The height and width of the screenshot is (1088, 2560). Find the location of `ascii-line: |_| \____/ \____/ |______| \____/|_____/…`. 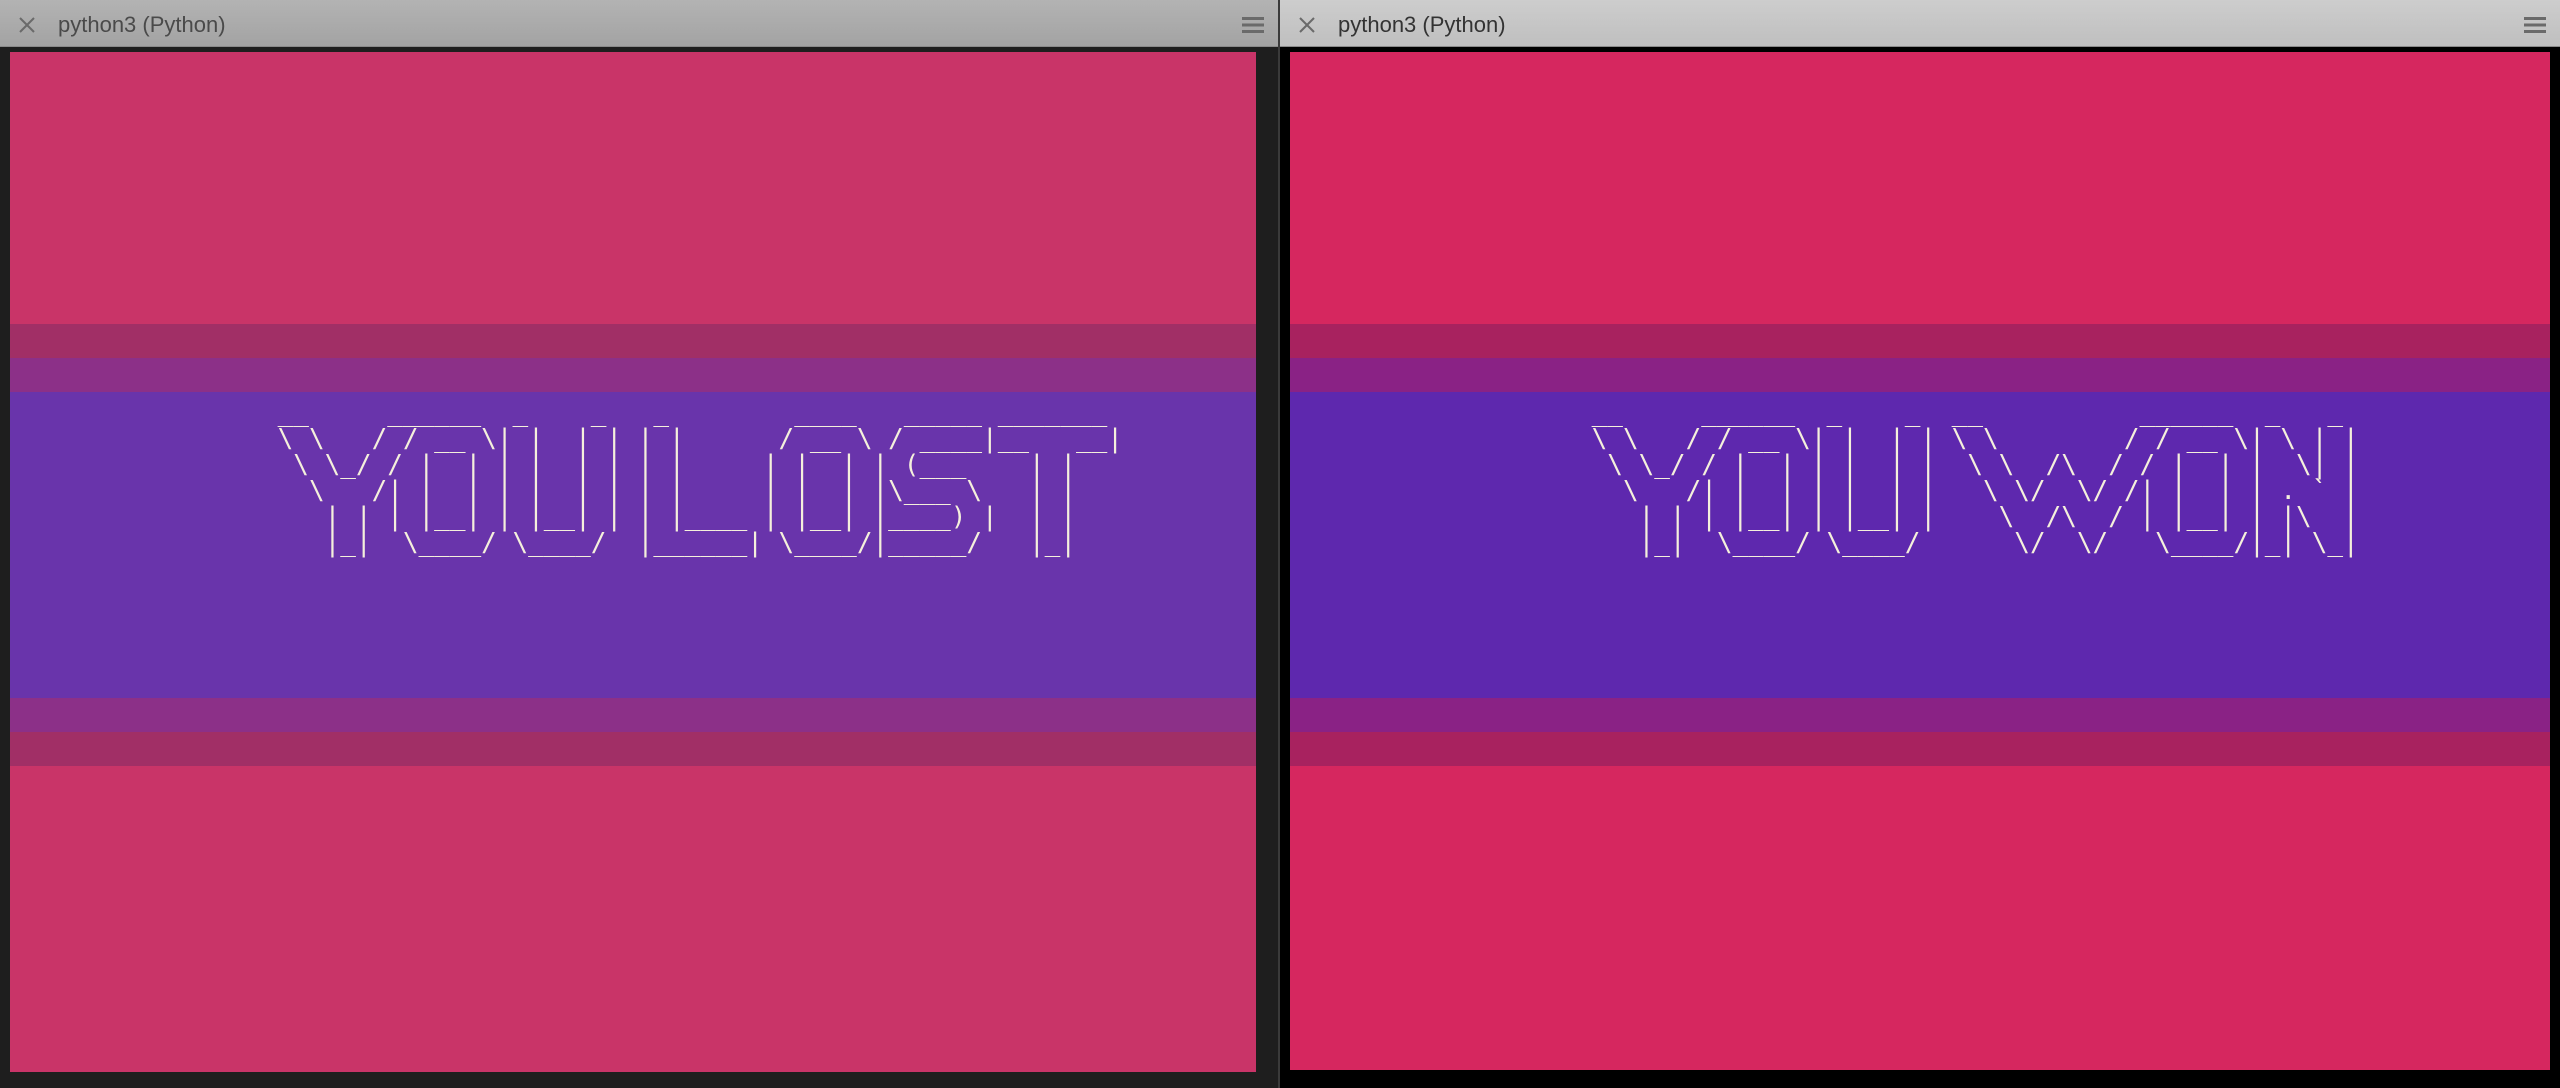

ascii-line: |_| \____/ \____/ |______| \____/|_____/… is located at coordinates (692, 543).